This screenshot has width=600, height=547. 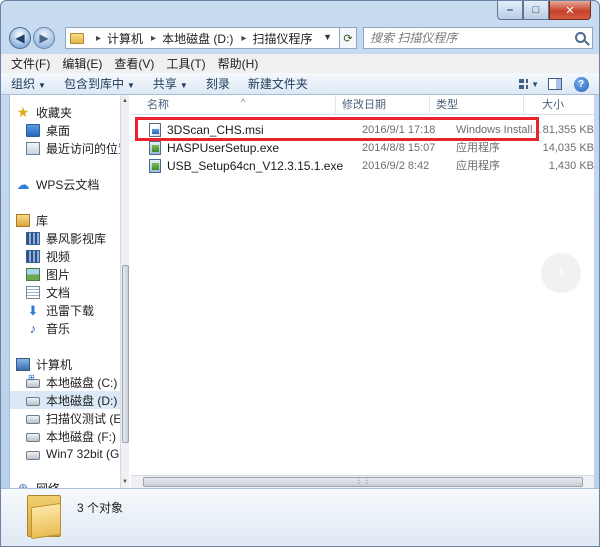 What do you see at coordinates (282, 38) in the screenshot?
I see `breadcrumb-scanner-folder: 扫描仪程序` at bounding box center [282, 38].